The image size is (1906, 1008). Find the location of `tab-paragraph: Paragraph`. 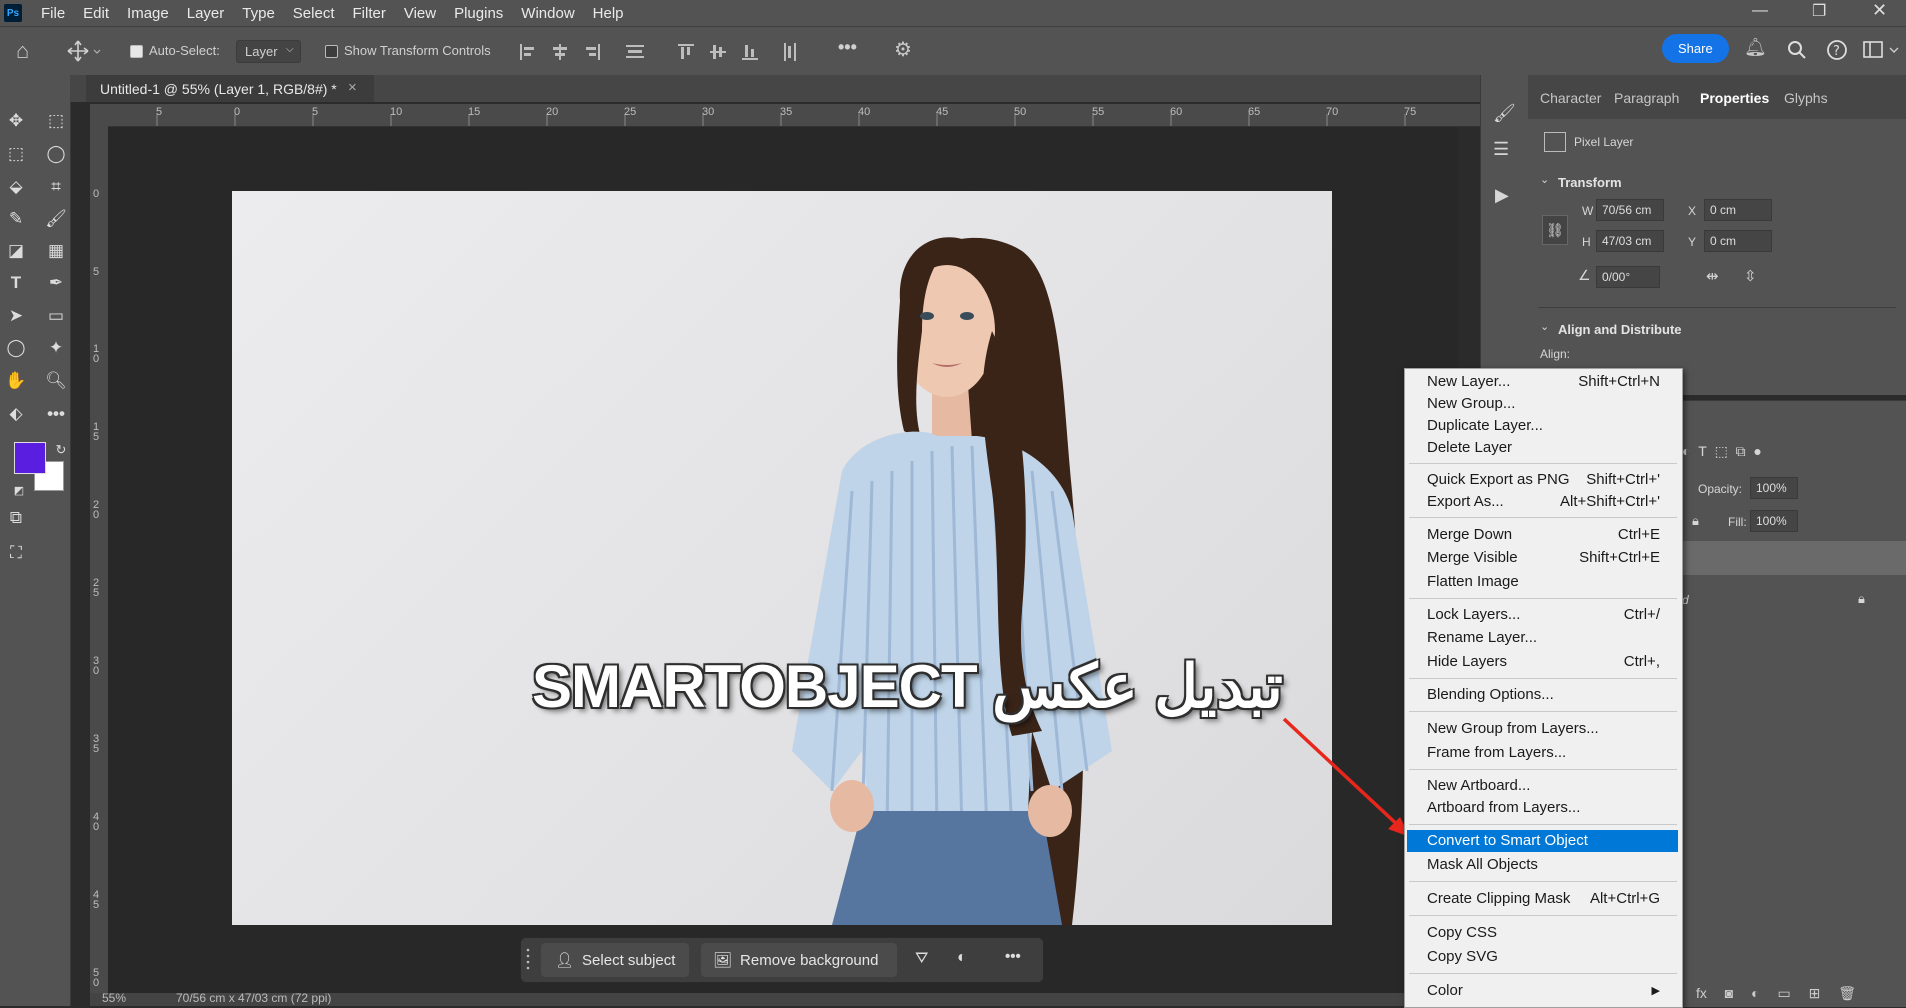

tab-paragraph: Paragraph is located at coordinates (1646, 98).